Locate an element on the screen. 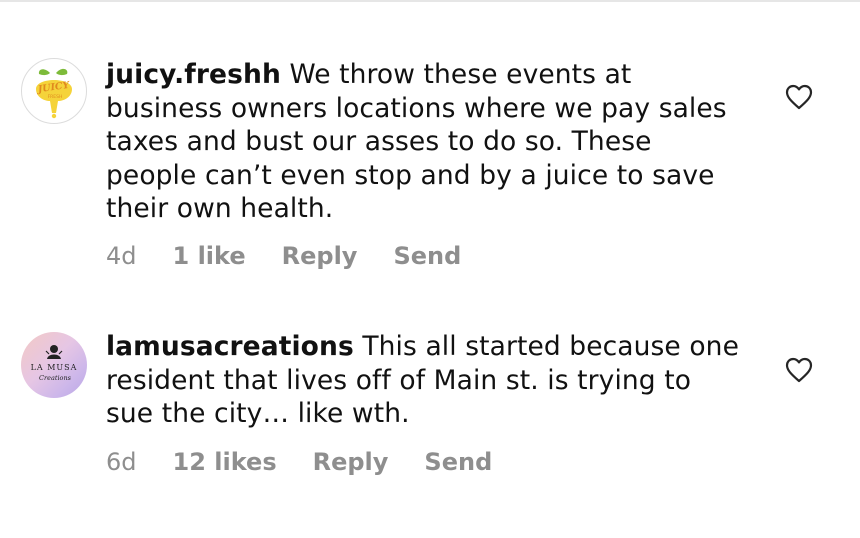  comment-age: 6d is located at coordinates (121, 462).